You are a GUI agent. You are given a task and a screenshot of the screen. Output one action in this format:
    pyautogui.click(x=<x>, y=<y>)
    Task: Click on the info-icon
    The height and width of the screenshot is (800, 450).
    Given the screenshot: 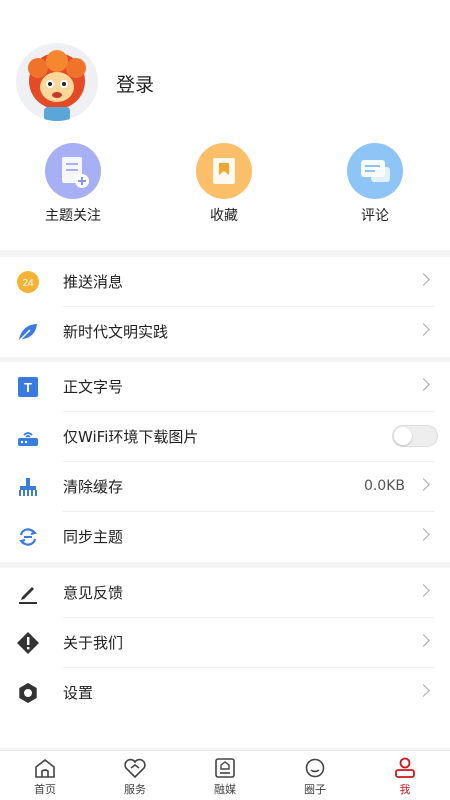 What is the action you would take?
    pyautogui.click(x=28, y=643)
    